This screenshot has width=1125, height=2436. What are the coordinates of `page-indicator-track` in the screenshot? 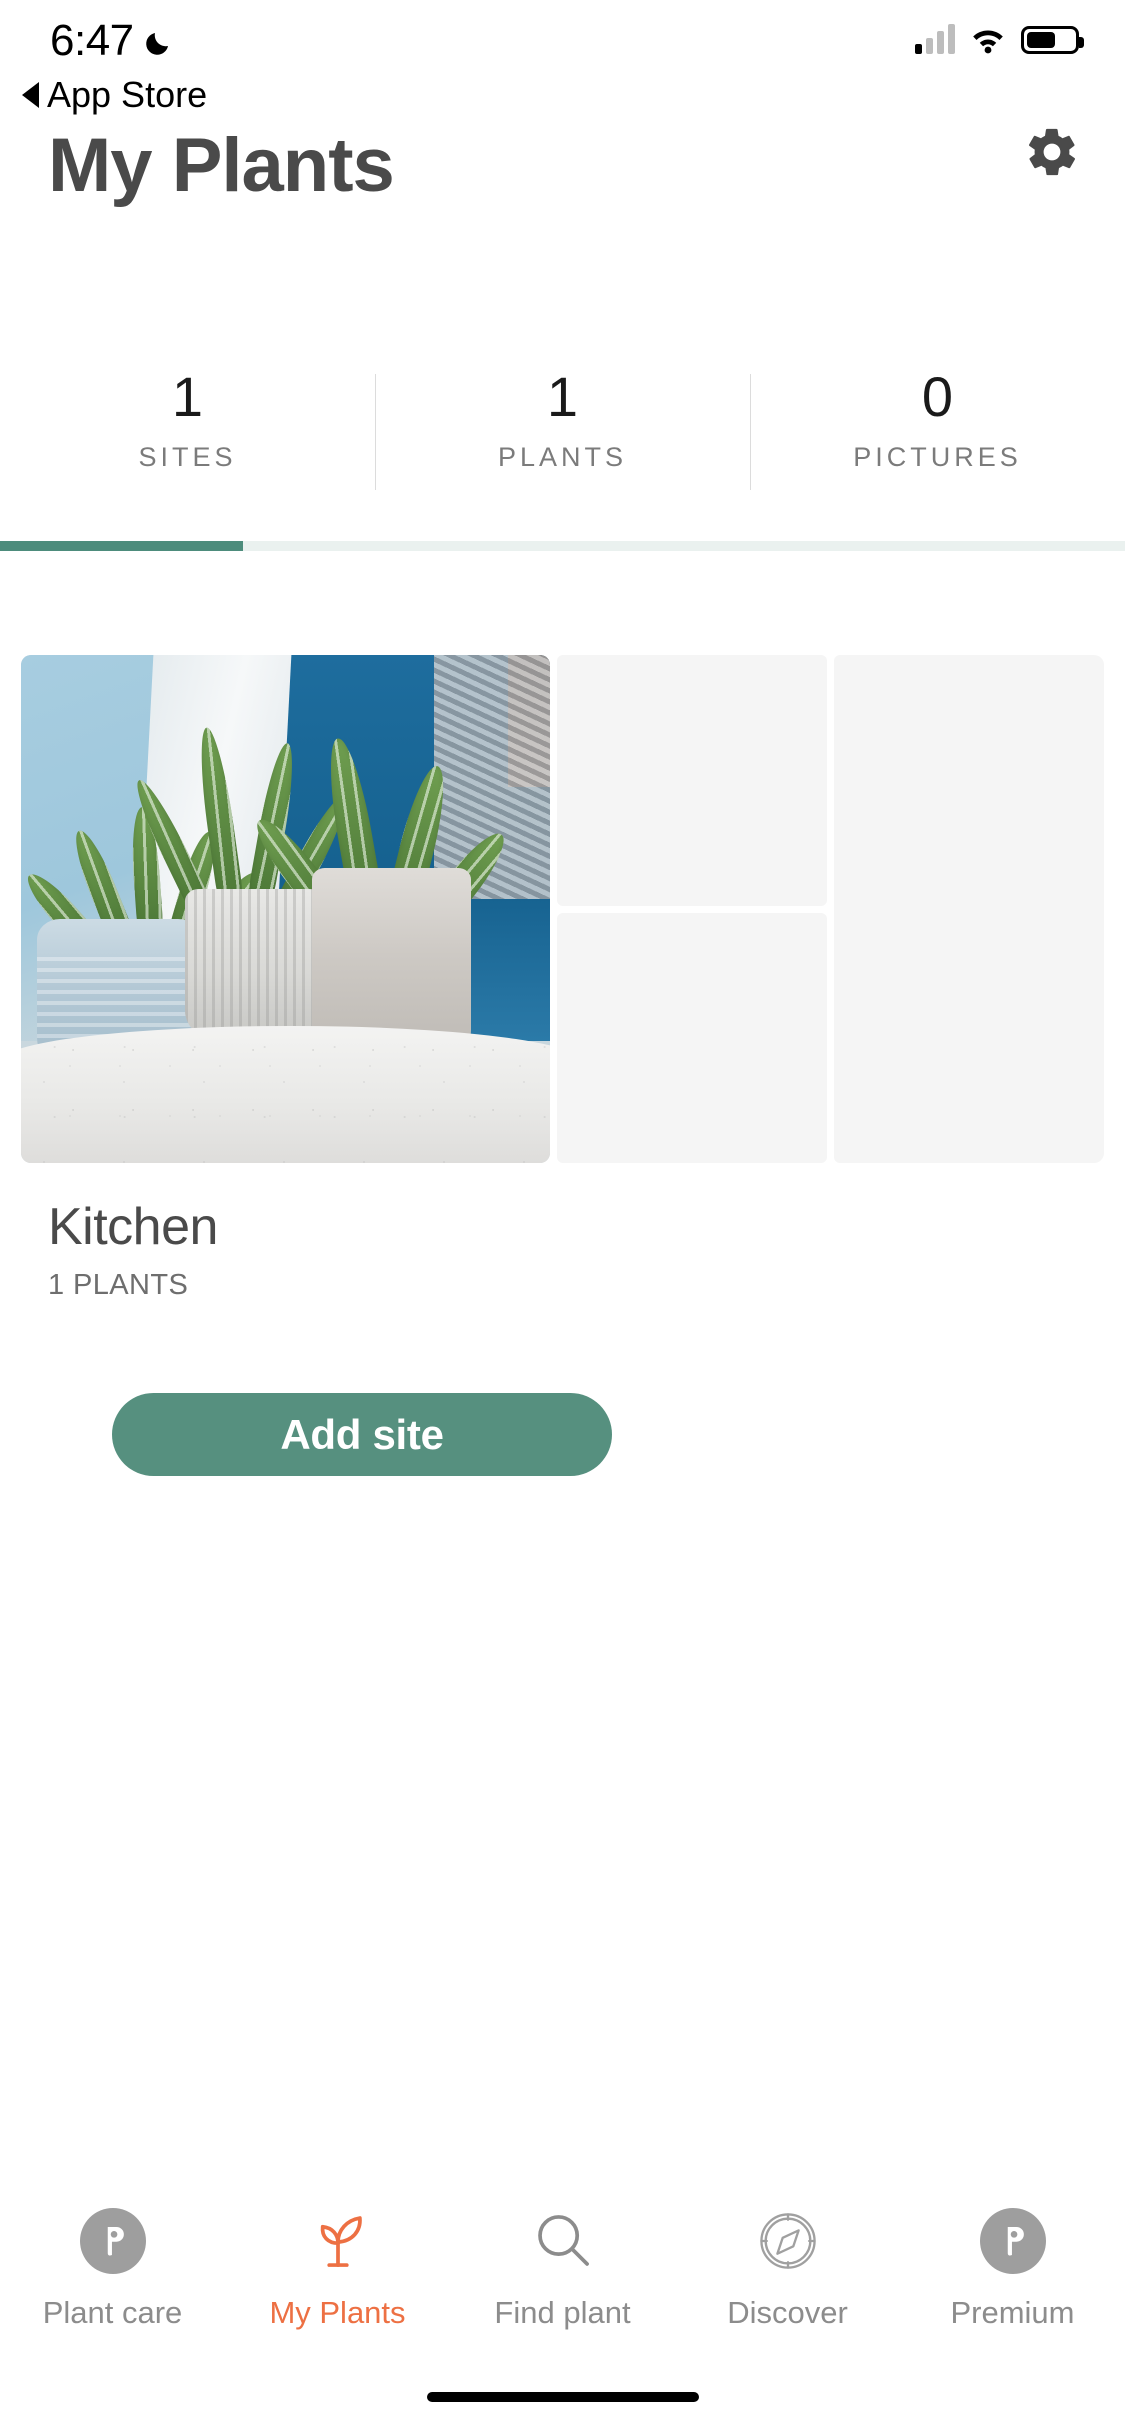 It's located at (562, 546).